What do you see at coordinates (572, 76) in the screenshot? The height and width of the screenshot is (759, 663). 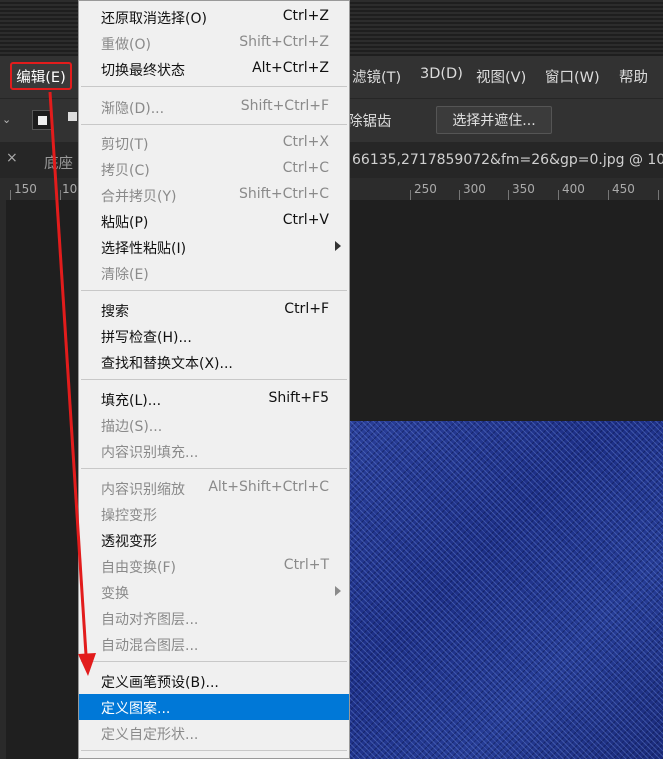 I see `menu-window: 窗口(W)` at bounding box center [572, 76].